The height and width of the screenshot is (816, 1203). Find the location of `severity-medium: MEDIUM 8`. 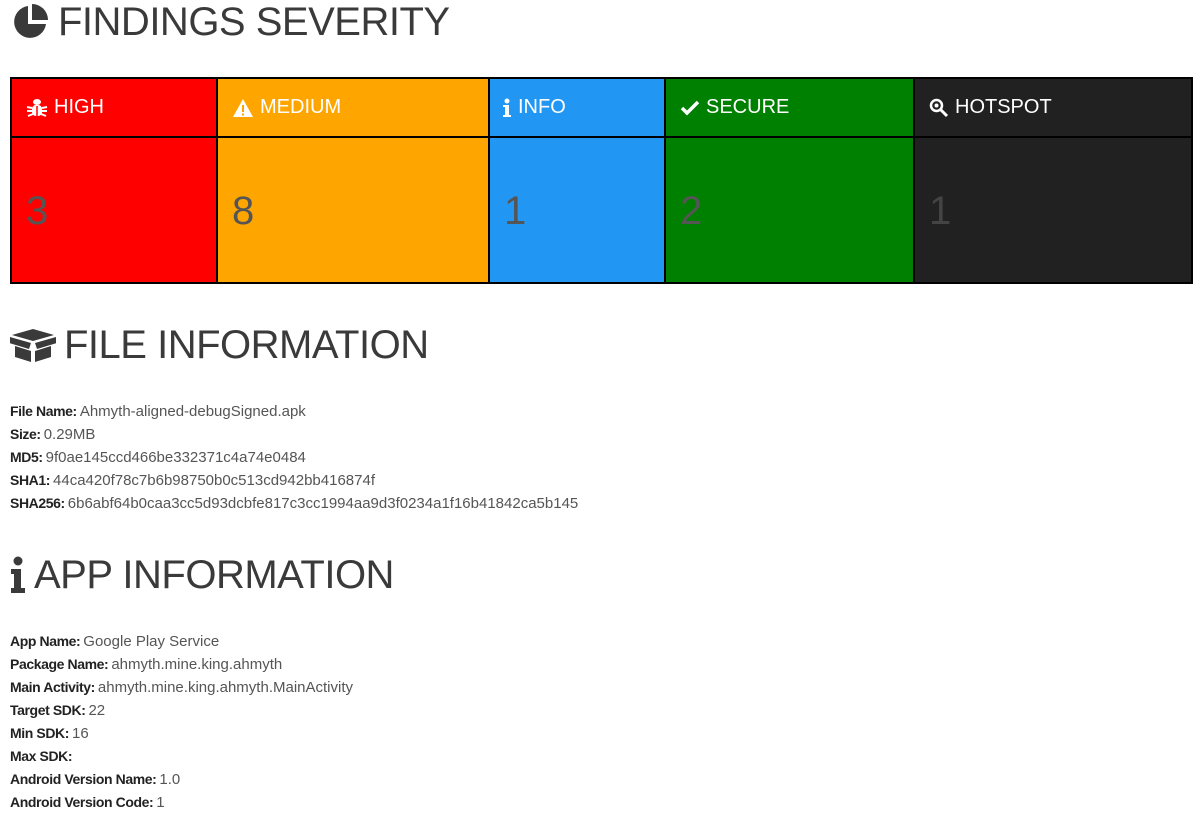

severity-medium: MEDIUM 8 is located at coordinates (352, 180).